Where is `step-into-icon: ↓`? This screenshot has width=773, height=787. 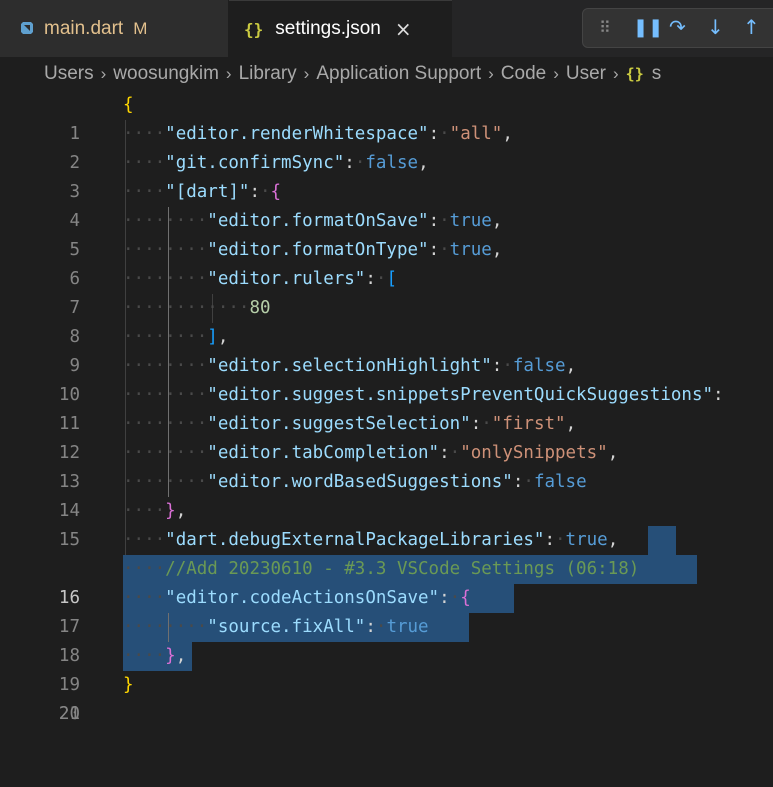 step-into-icon: ↓ is located at coordinates (715, 27).